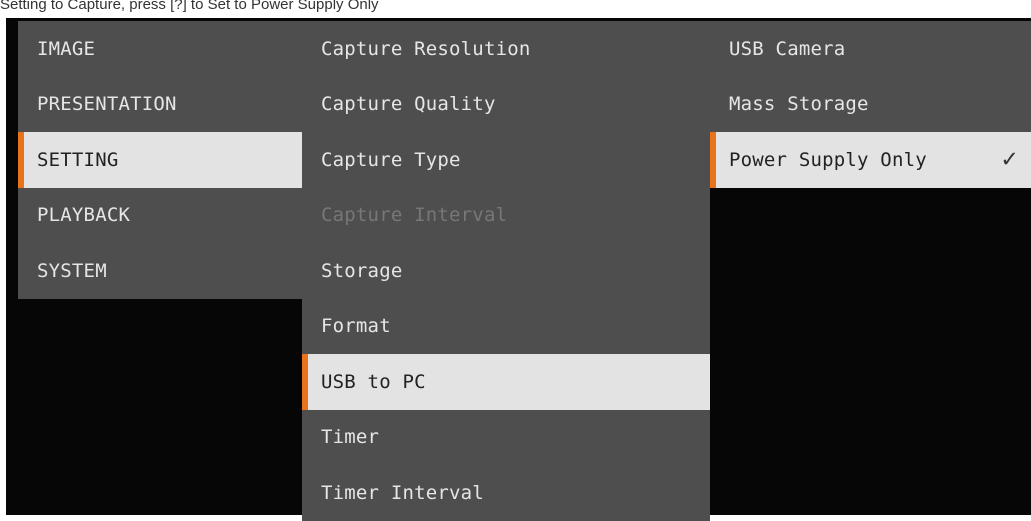 The height and width of the screenshot is (521, 1031). Describe the element at coordinates (506, 382) in the screenshot. I see `setting-item-usb-to-pc: USB to PC` at that location.